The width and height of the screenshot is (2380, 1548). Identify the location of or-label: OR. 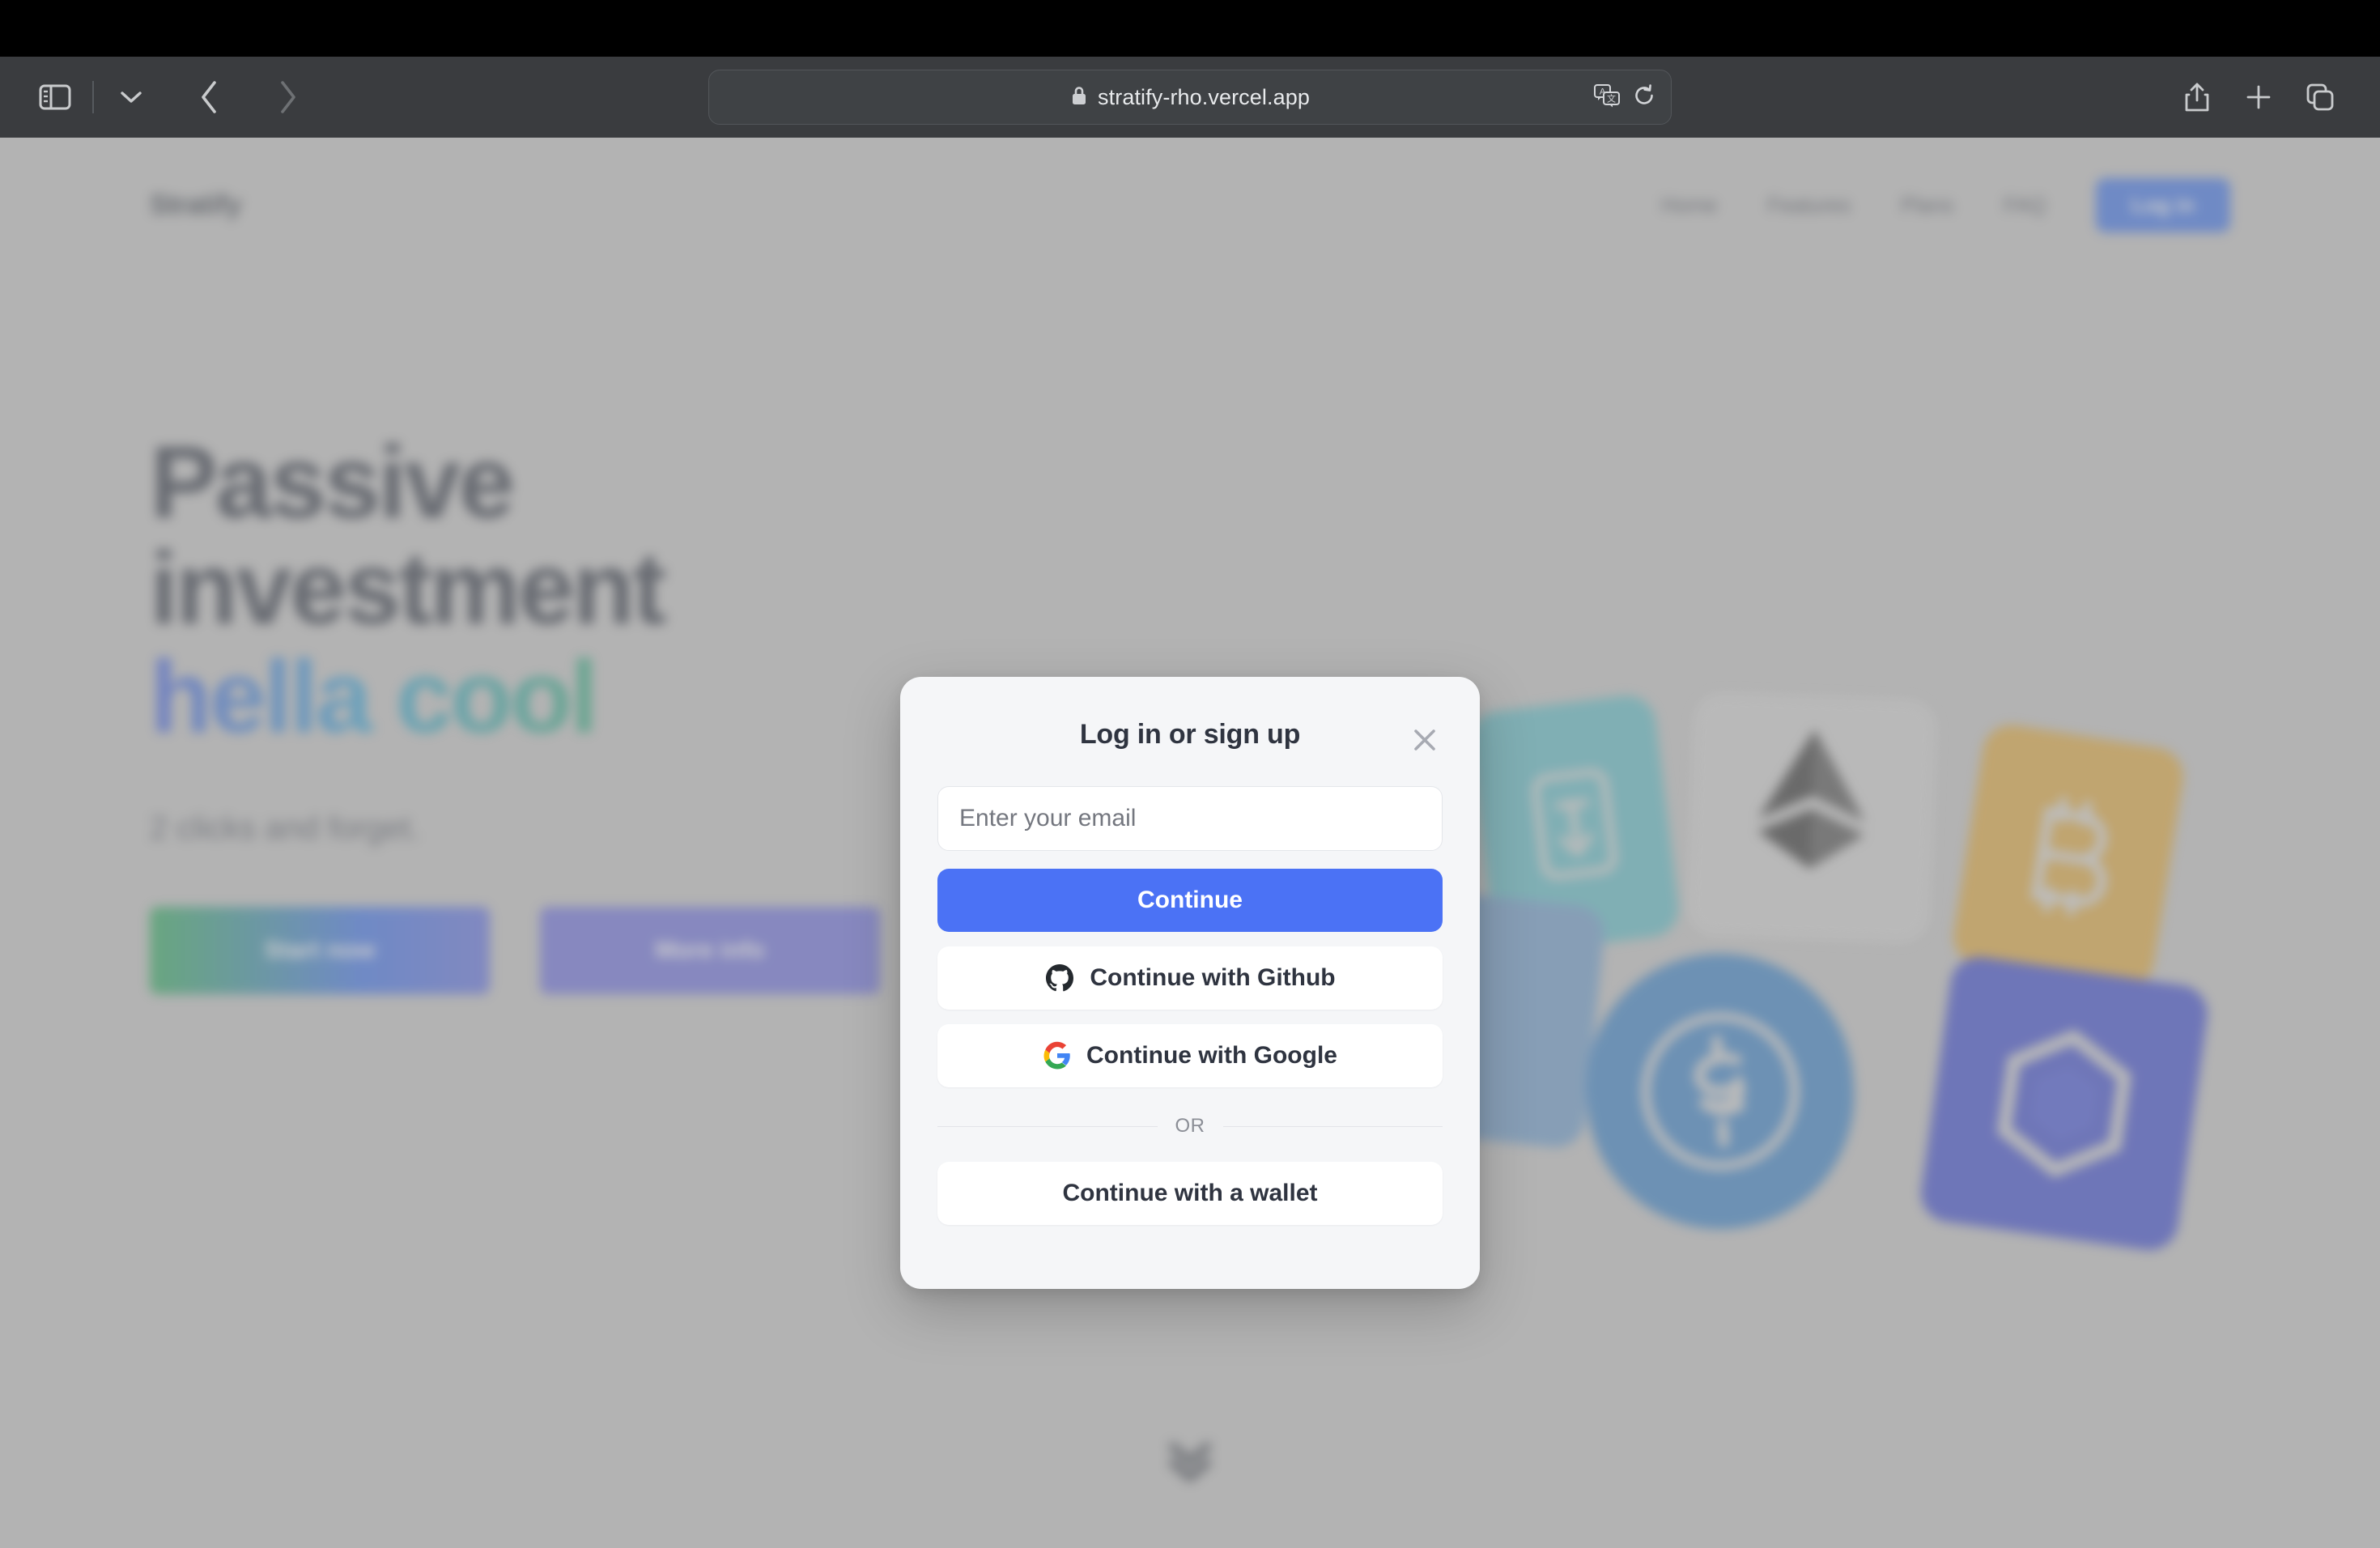
(1190, 1126).